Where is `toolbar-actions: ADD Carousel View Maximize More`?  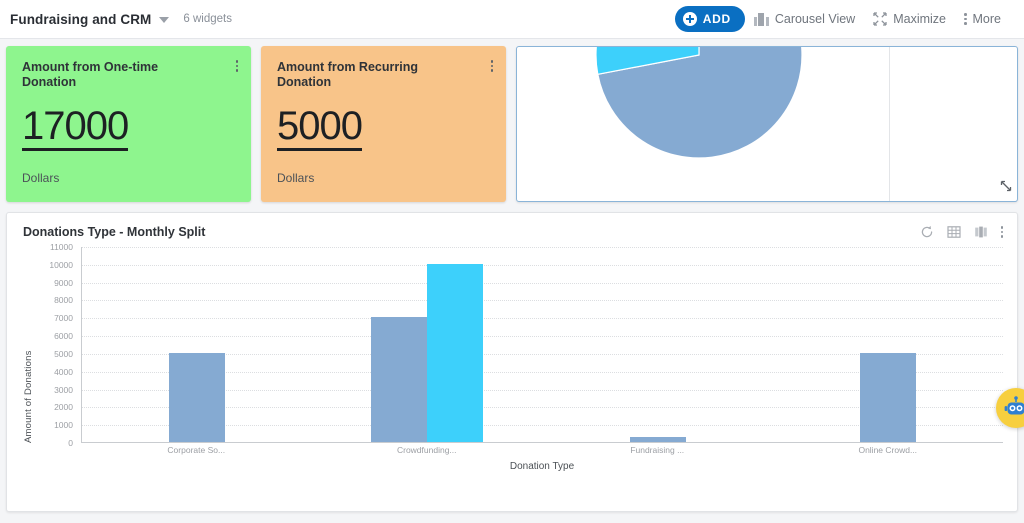 toolbar-actions: ADD Carousel View Maximize More is located at coordinates (842, 19).